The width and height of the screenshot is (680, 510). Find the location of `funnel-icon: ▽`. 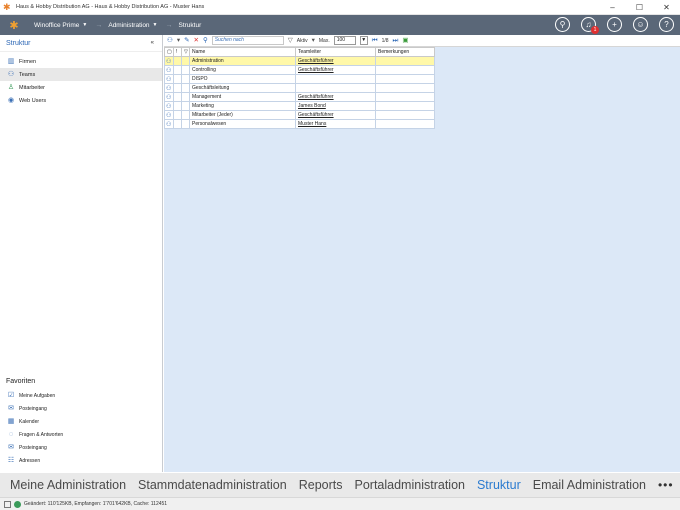

funnel-icon: ▽ is located at coordinates (290, 41).